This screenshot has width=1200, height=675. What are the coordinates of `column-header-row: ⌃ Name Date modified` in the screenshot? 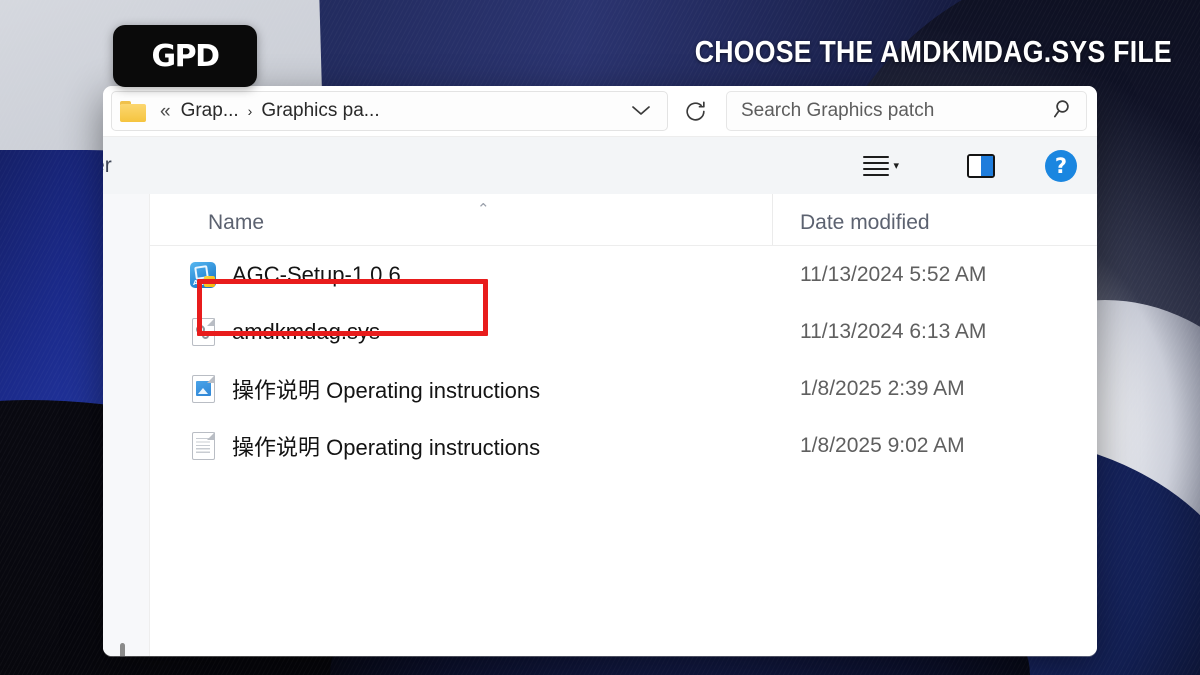 It's located at (623, 220).